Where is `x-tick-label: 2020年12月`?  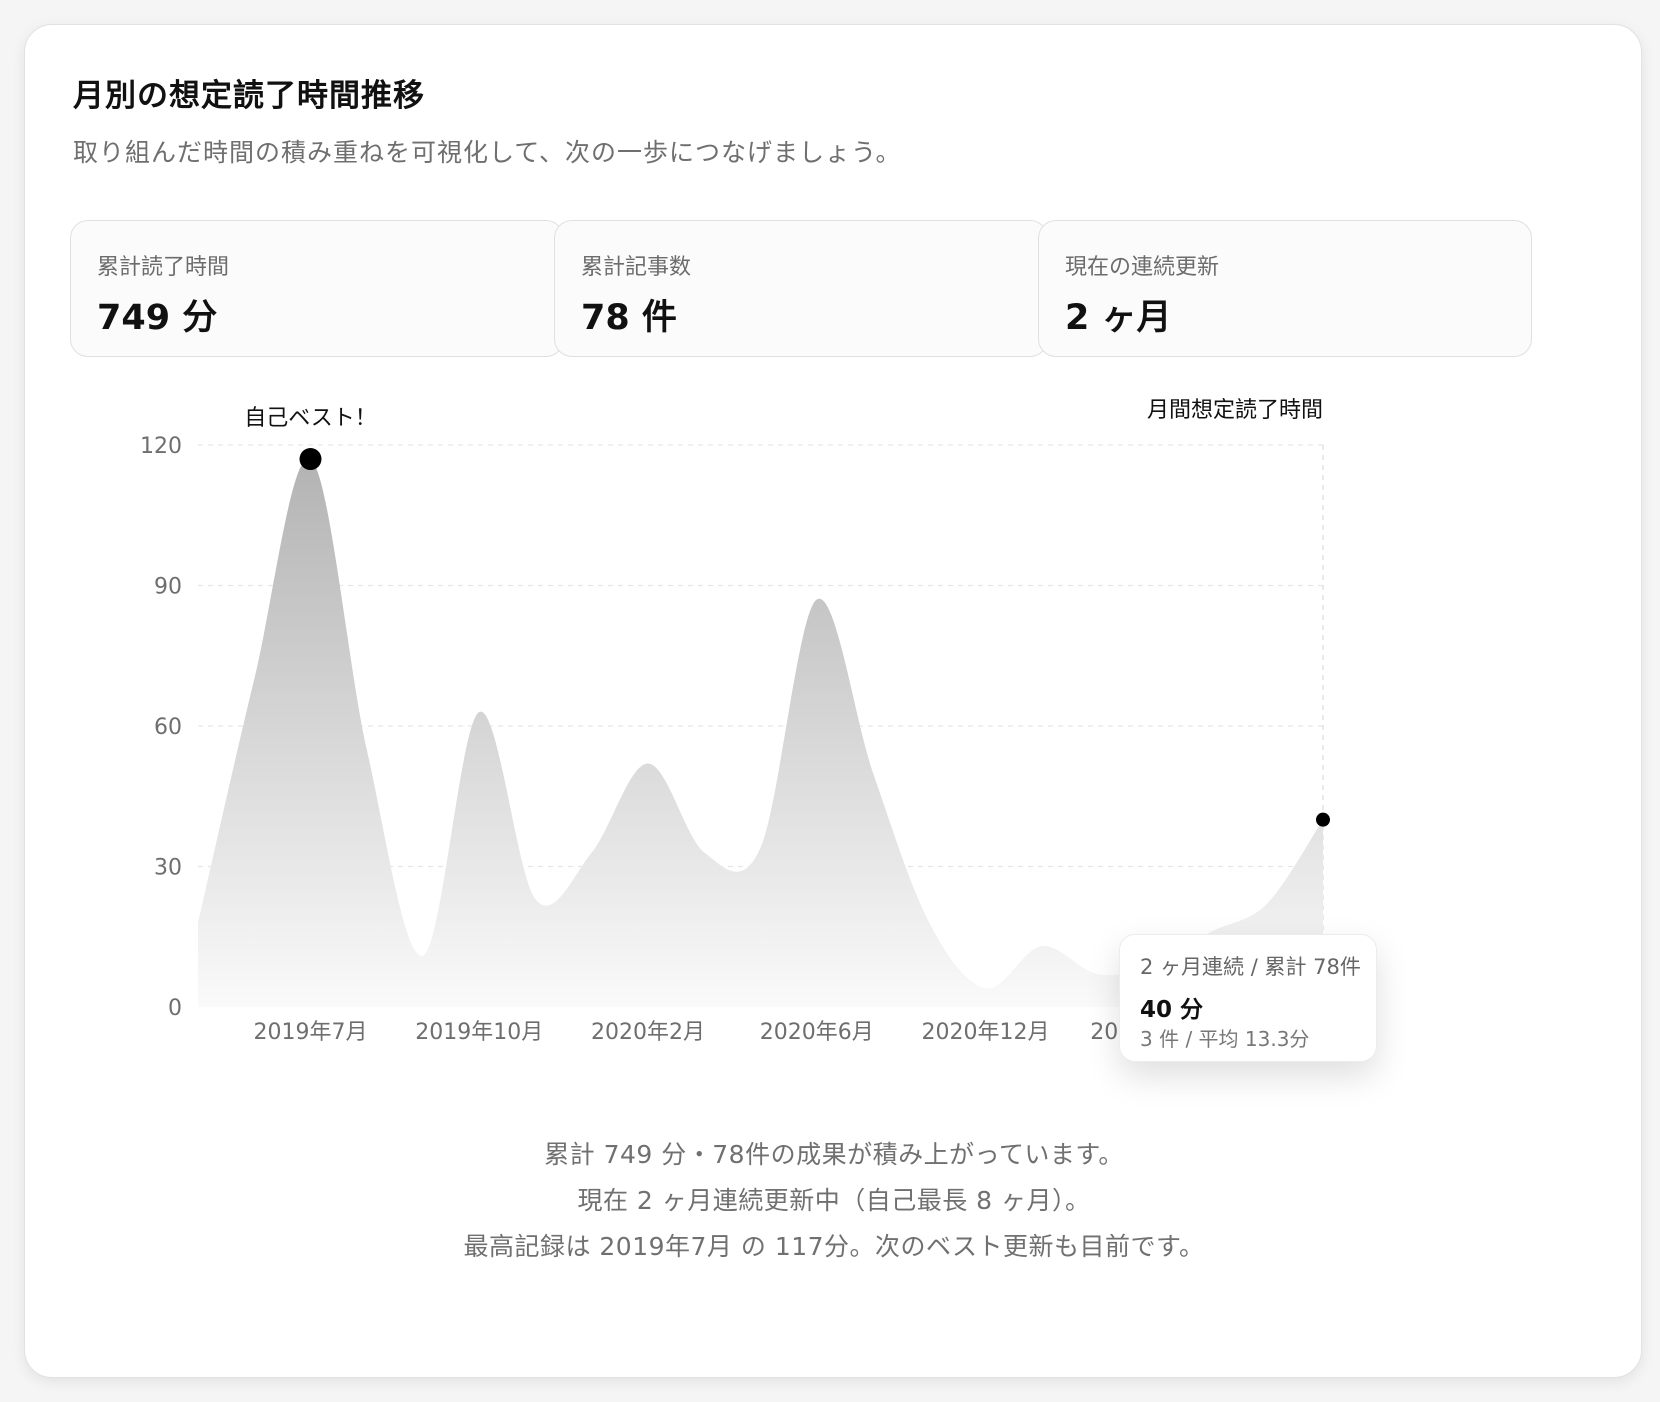
x-tick-label: 2020年12月 is located at coordinates (986, 1032).